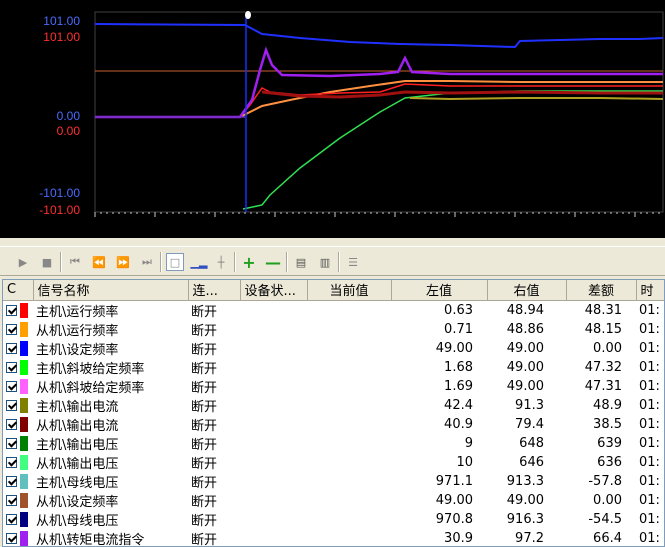 This screenshot has width=665, height=547. I want to click on prev-icon: ⏪, so click(99, 262).